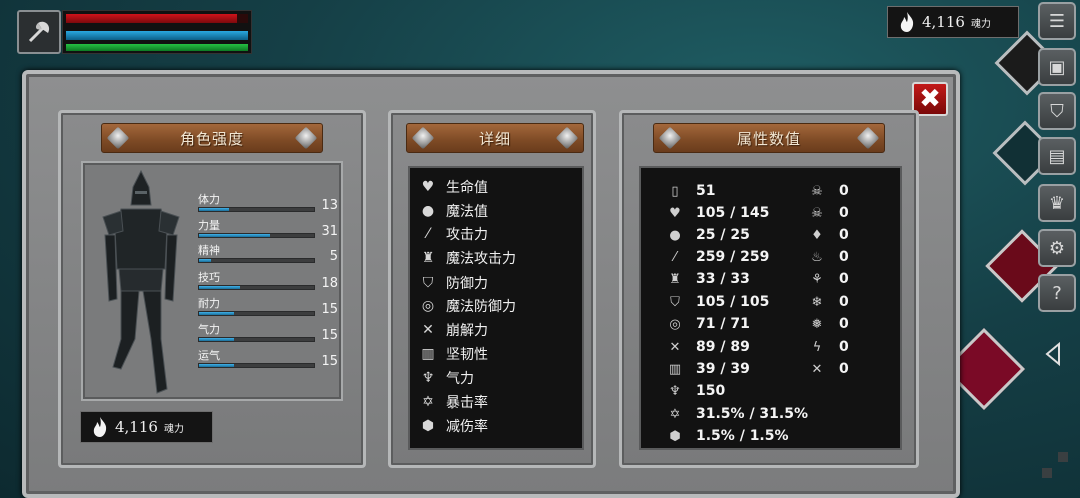  I want to click on armor-button: ⛉, so click(1057, 111).